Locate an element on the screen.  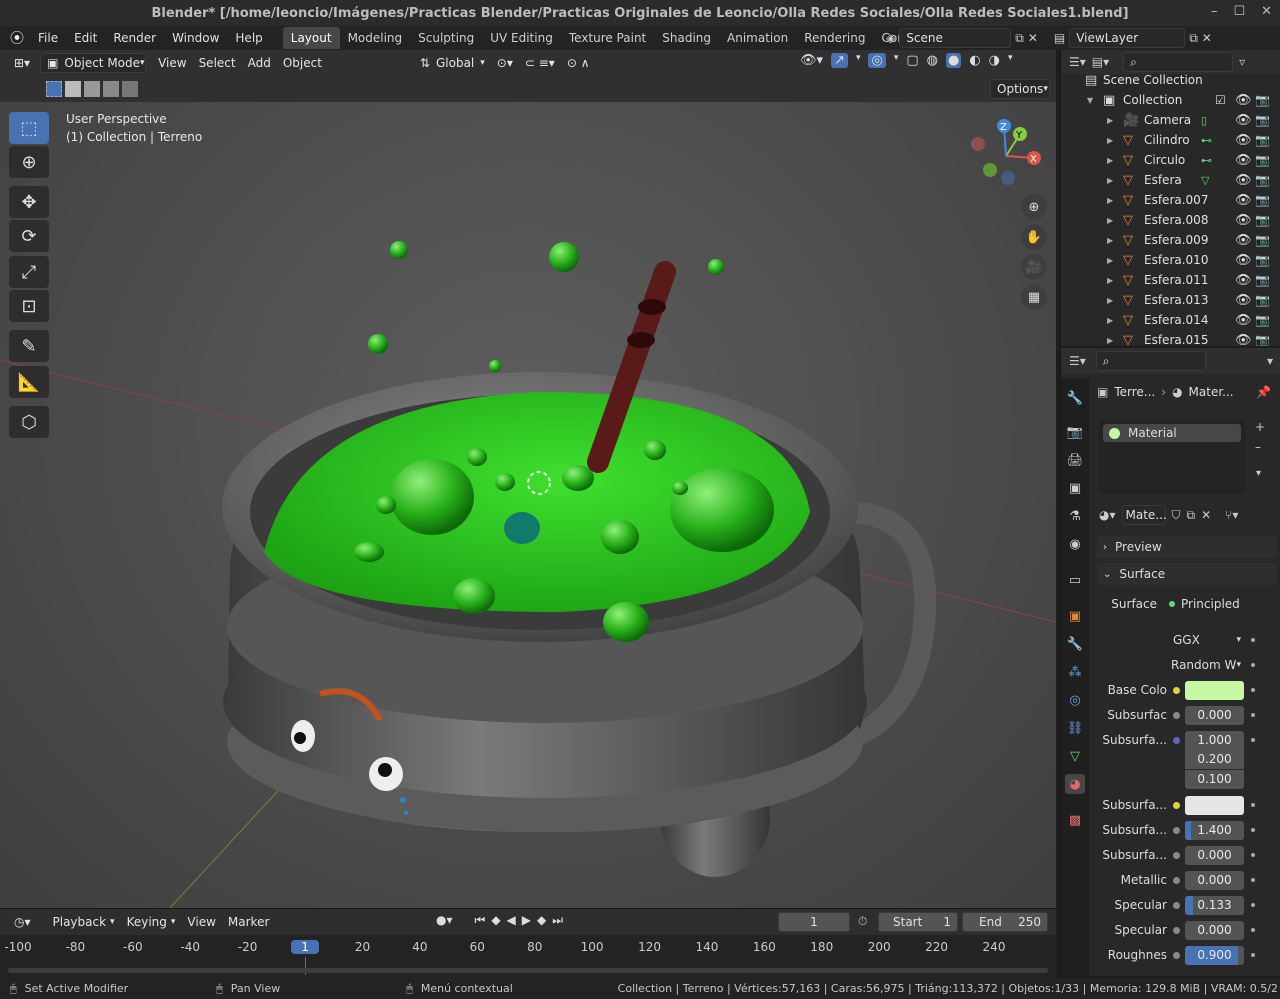
value-slider: 1.000 is located at coordinates (1214, 740).